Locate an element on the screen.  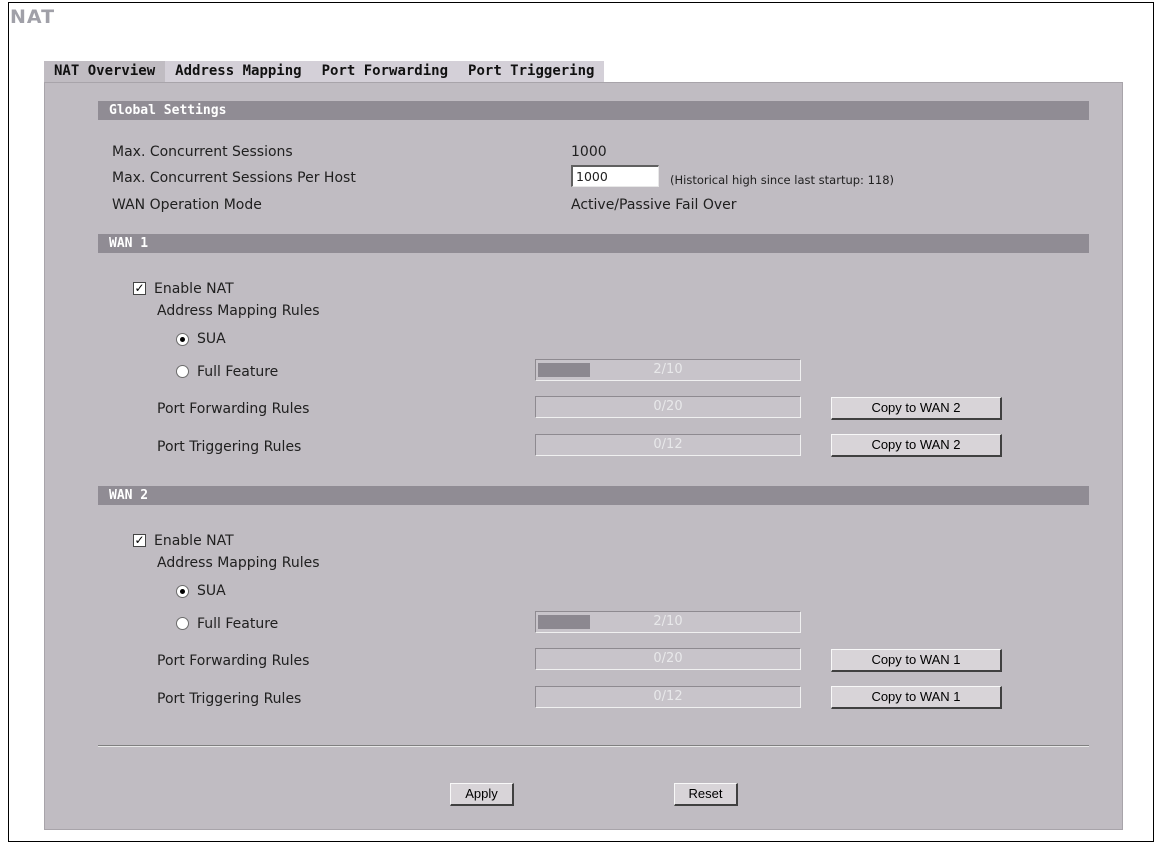
wan2-full-feature-label: Full Feature is located at coordinates (238, 624).